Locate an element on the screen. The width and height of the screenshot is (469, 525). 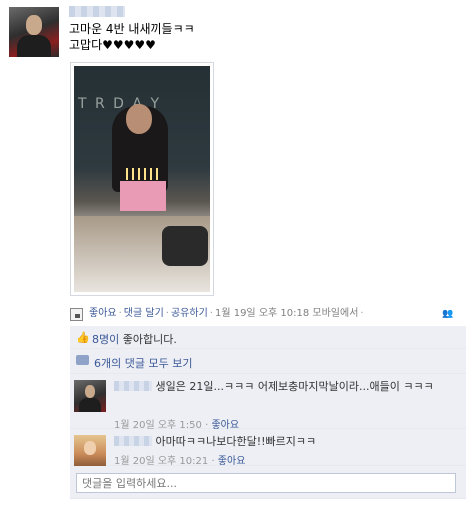
via-mobile-link: 모바일에서 is located at coordinates (335, 313).